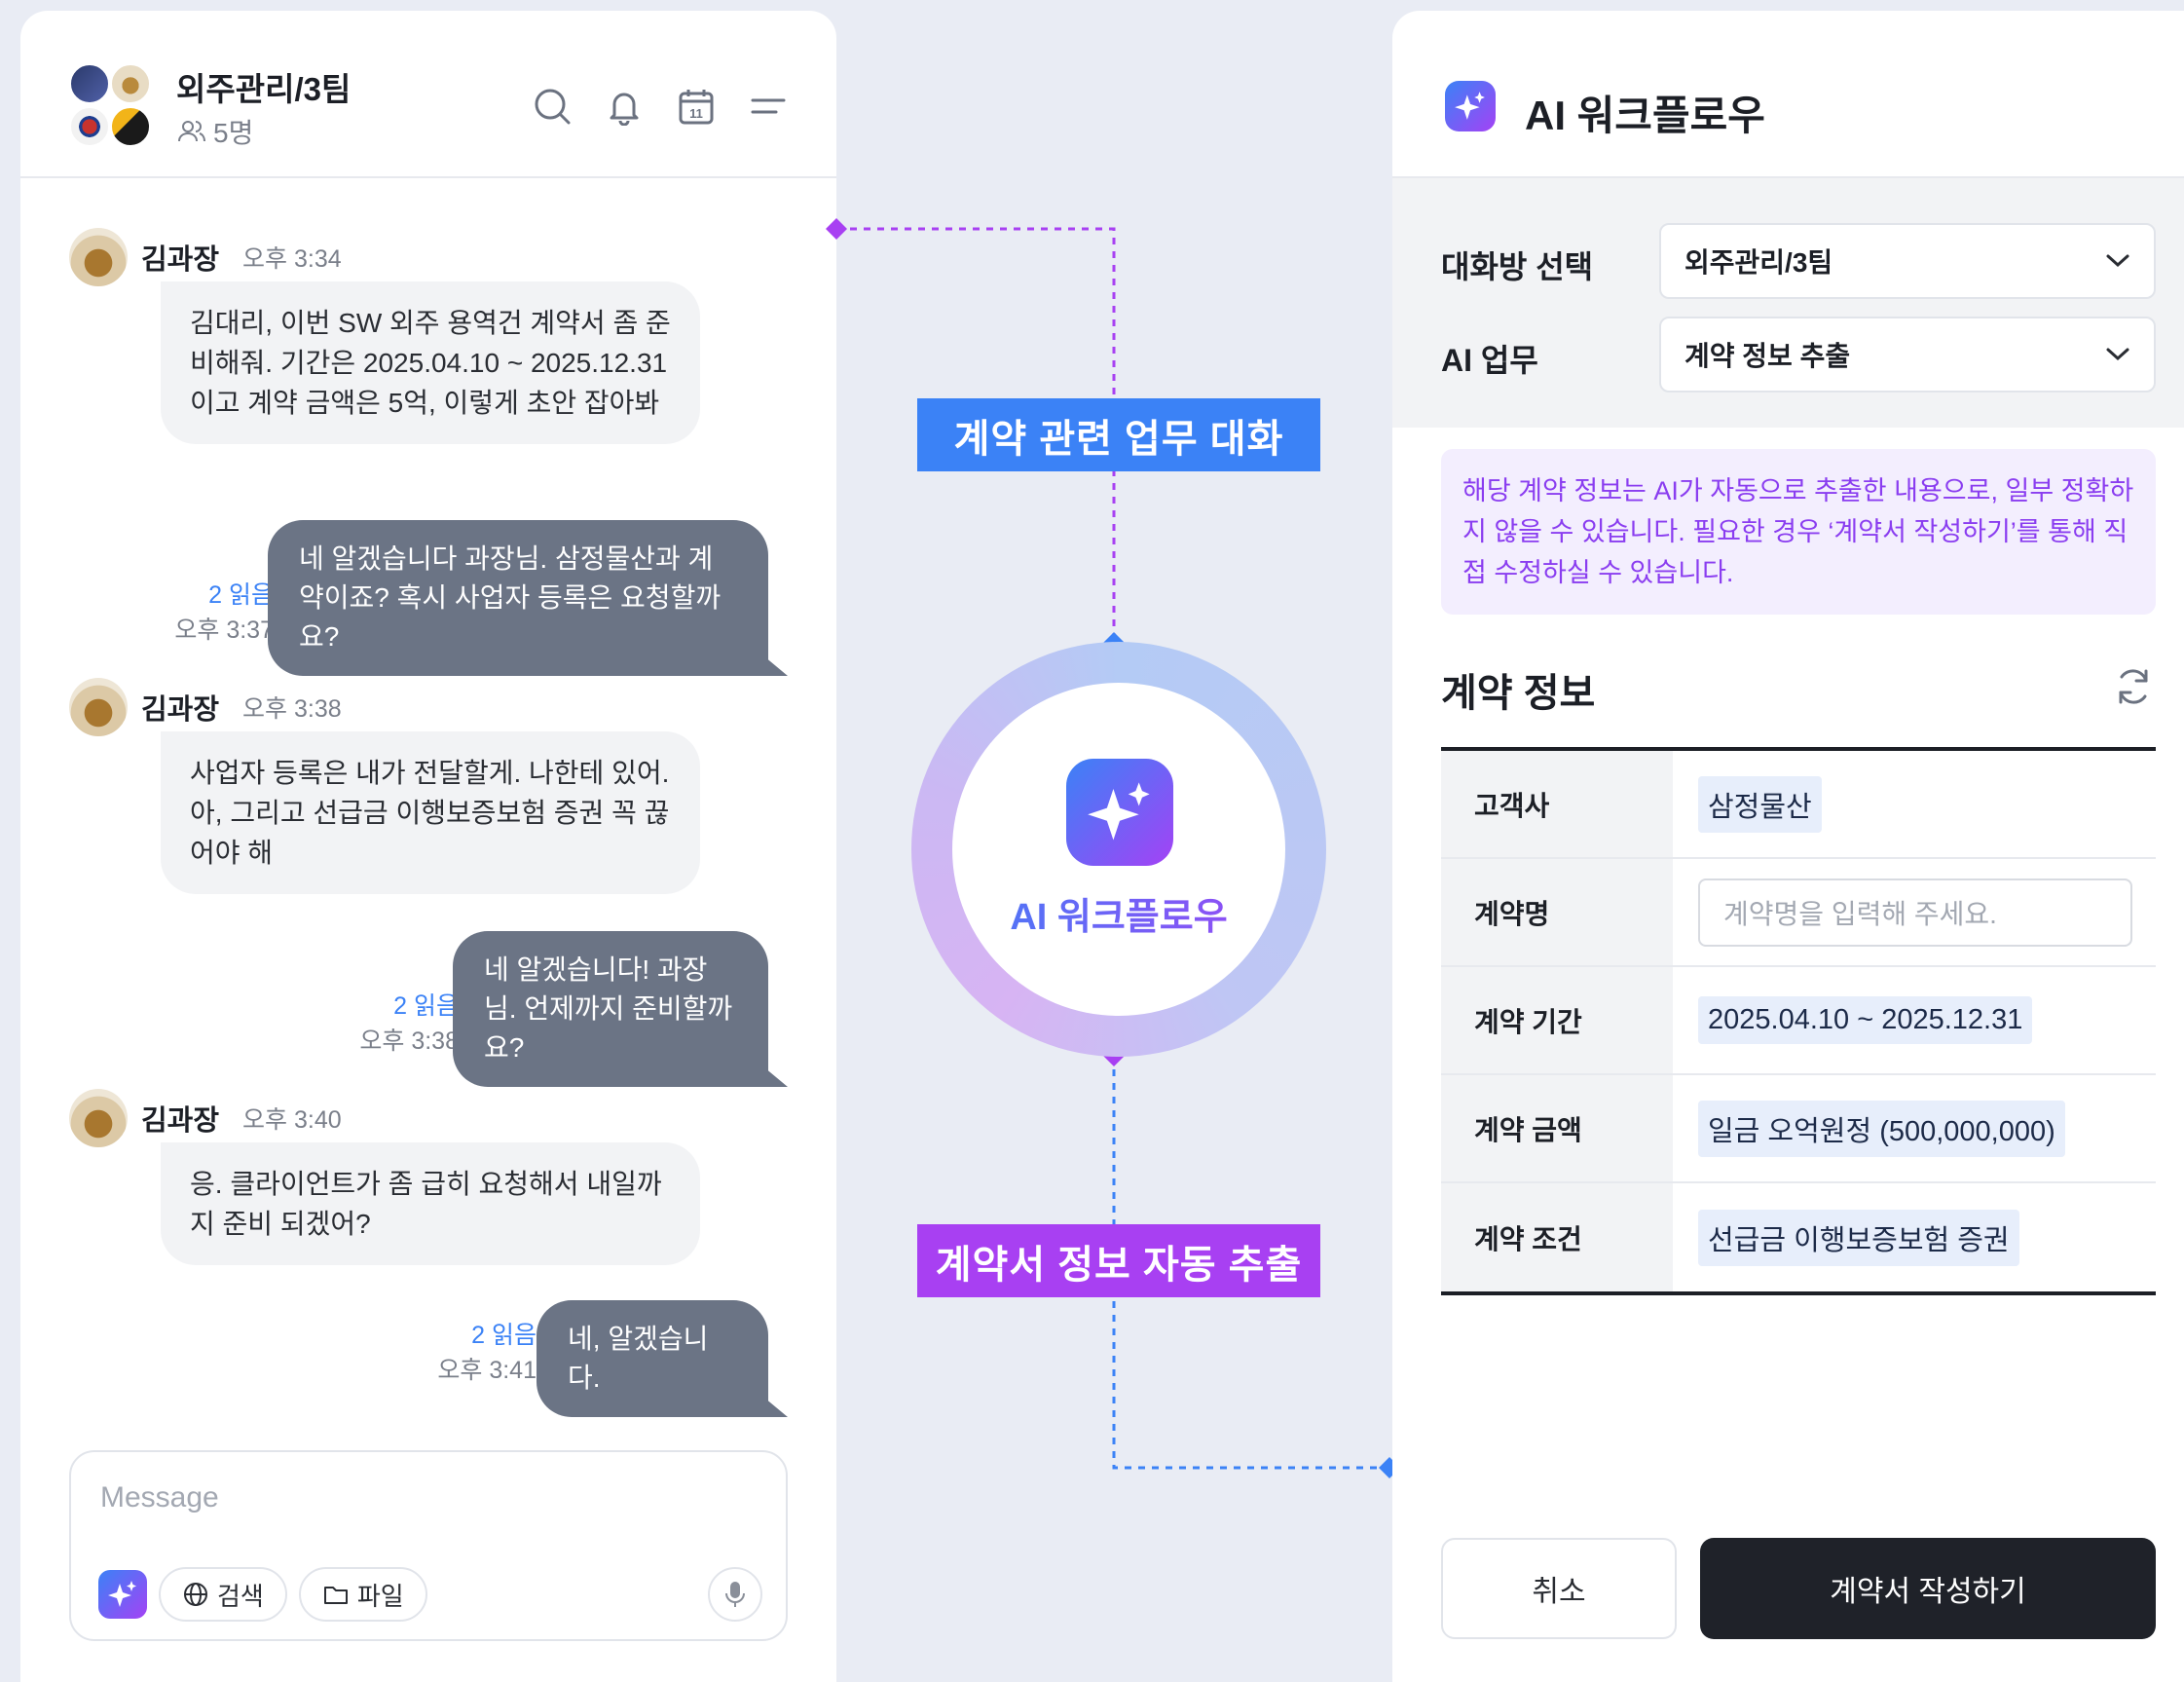  What do you see at coordinates (1518, 694) in the screenshot?
I see `contract-info-title: 계약 정보` at bounding box center [1518, 694].